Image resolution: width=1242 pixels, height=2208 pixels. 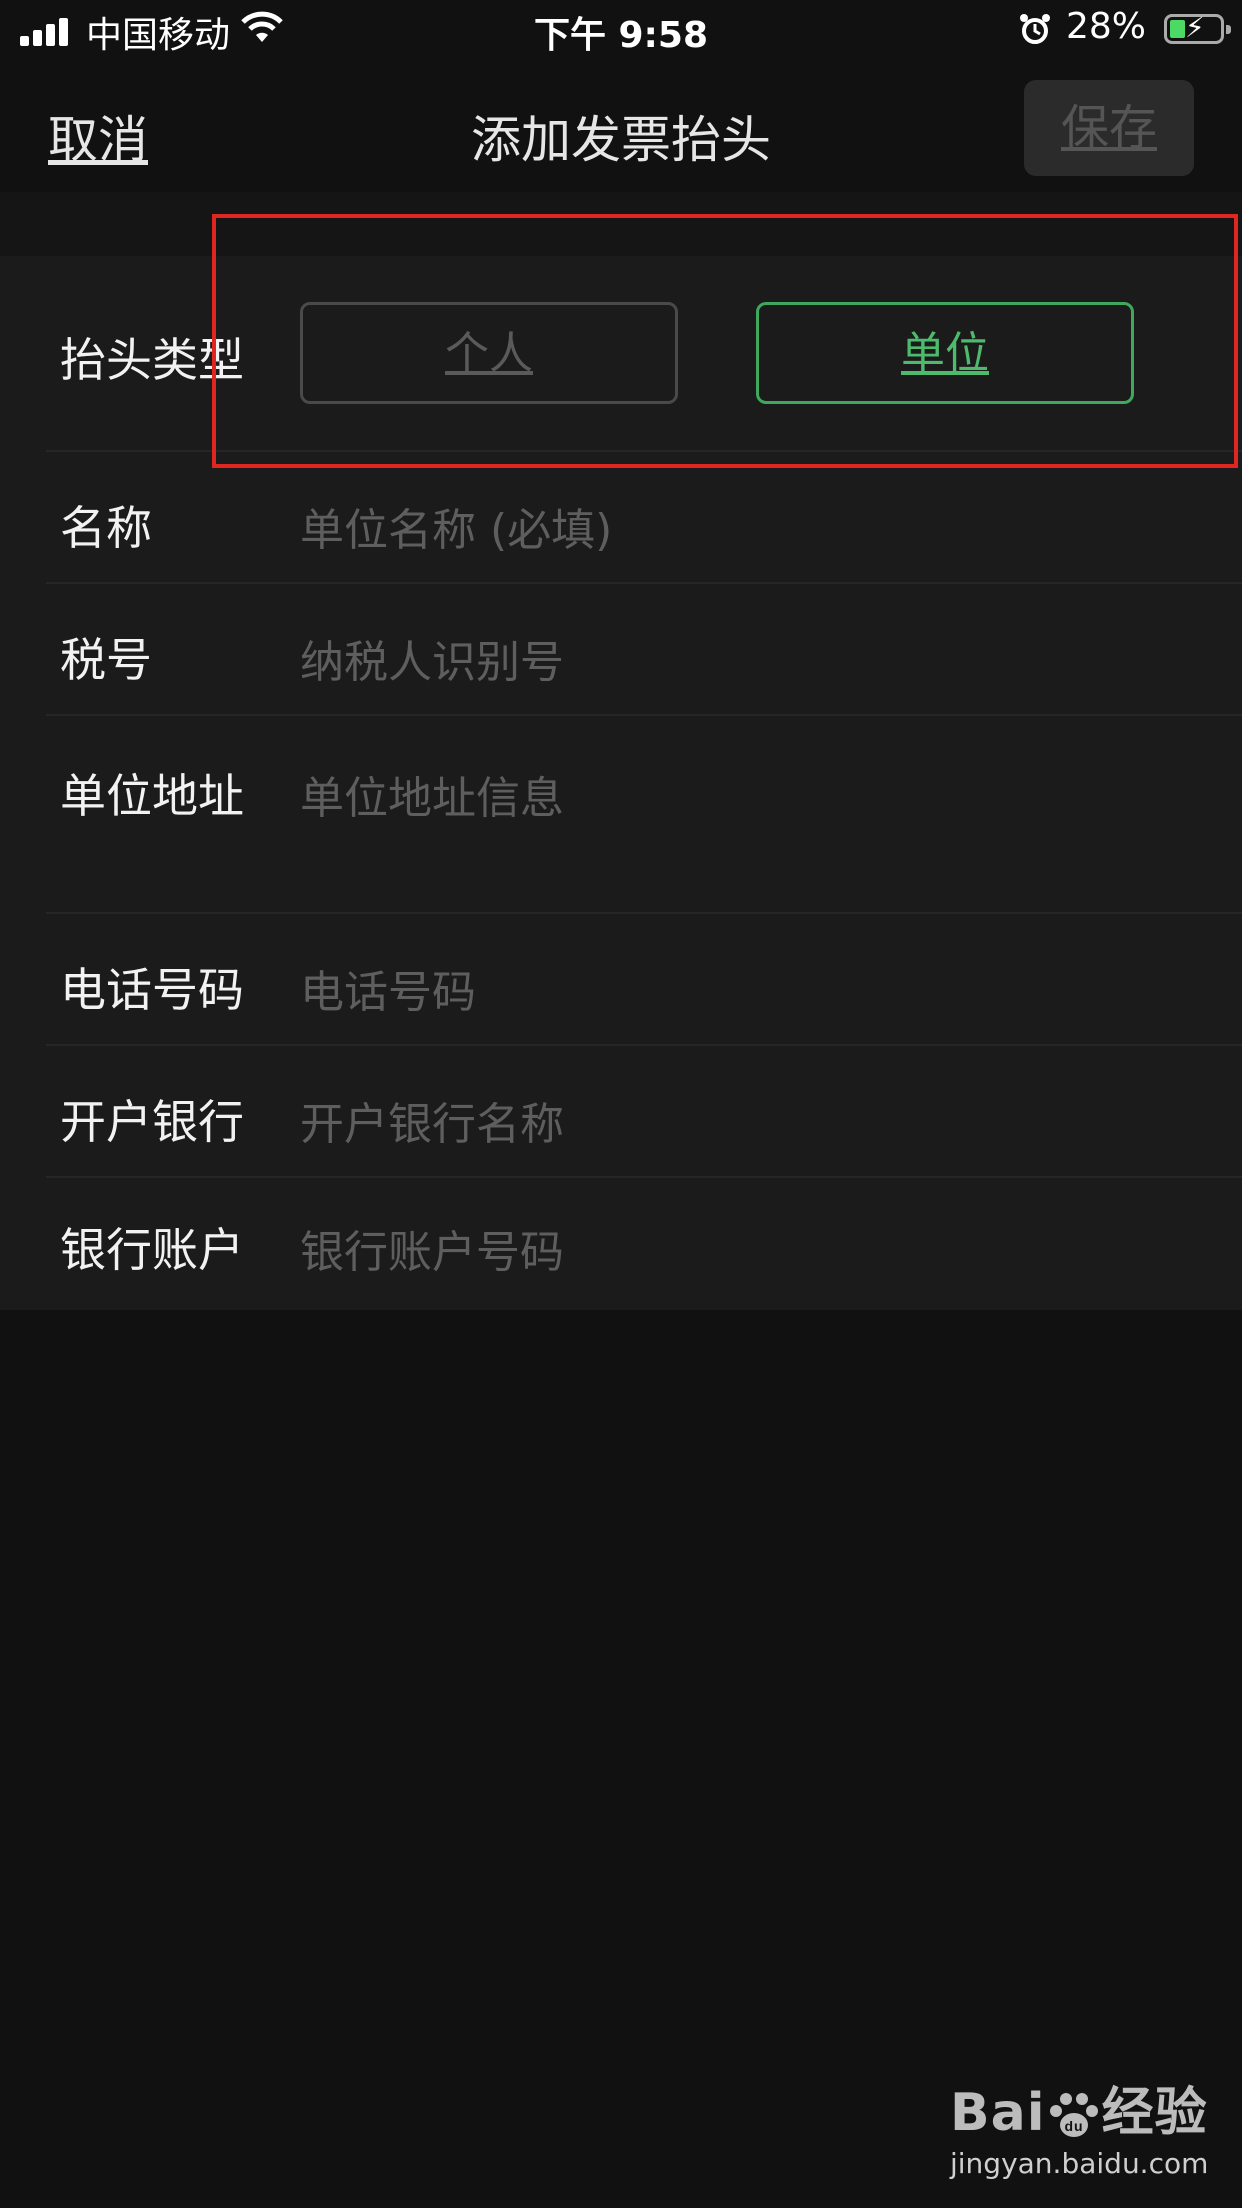 What do you see at coordinates (432, 794) in the screenshot?
I see `address-input: 单位地址信息` at bounding box center [432, 794].